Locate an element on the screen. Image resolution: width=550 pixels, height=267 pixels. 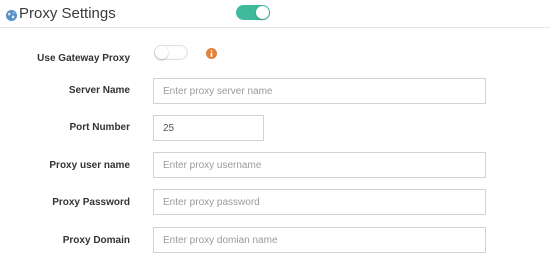
port-number-label: Port Number is located at coordinates (99, 127).